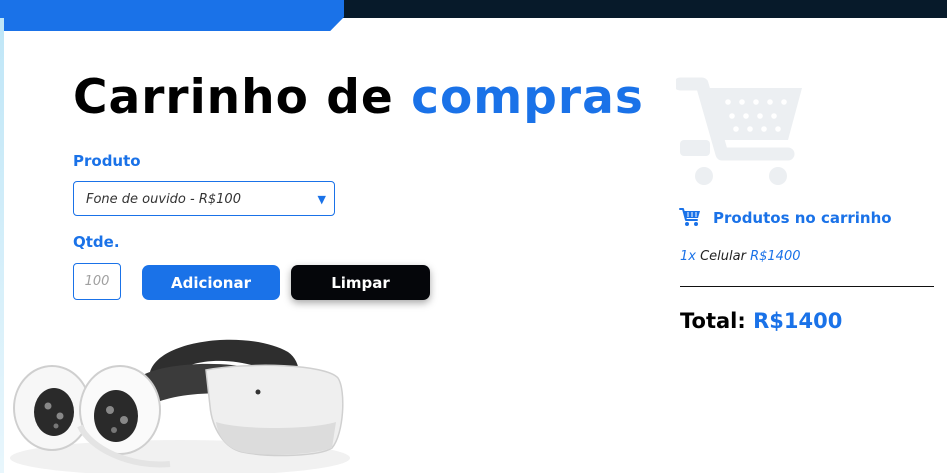 The image size is (947, 473). Describe the element at coordinates (2, 245) in the screenshot. I see `left-edge-strip` at that location.